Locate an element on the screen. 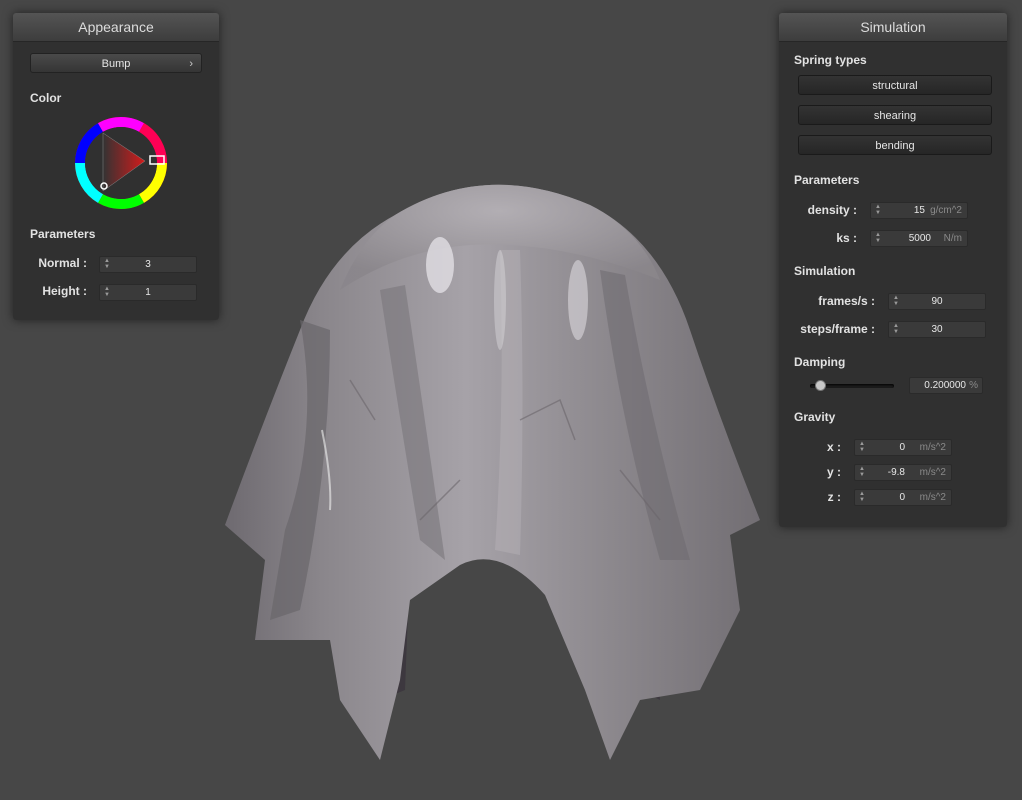 The image size is (1022, 800). gravity-x-unit: m/s^2 is located at coordinates (932, 447).